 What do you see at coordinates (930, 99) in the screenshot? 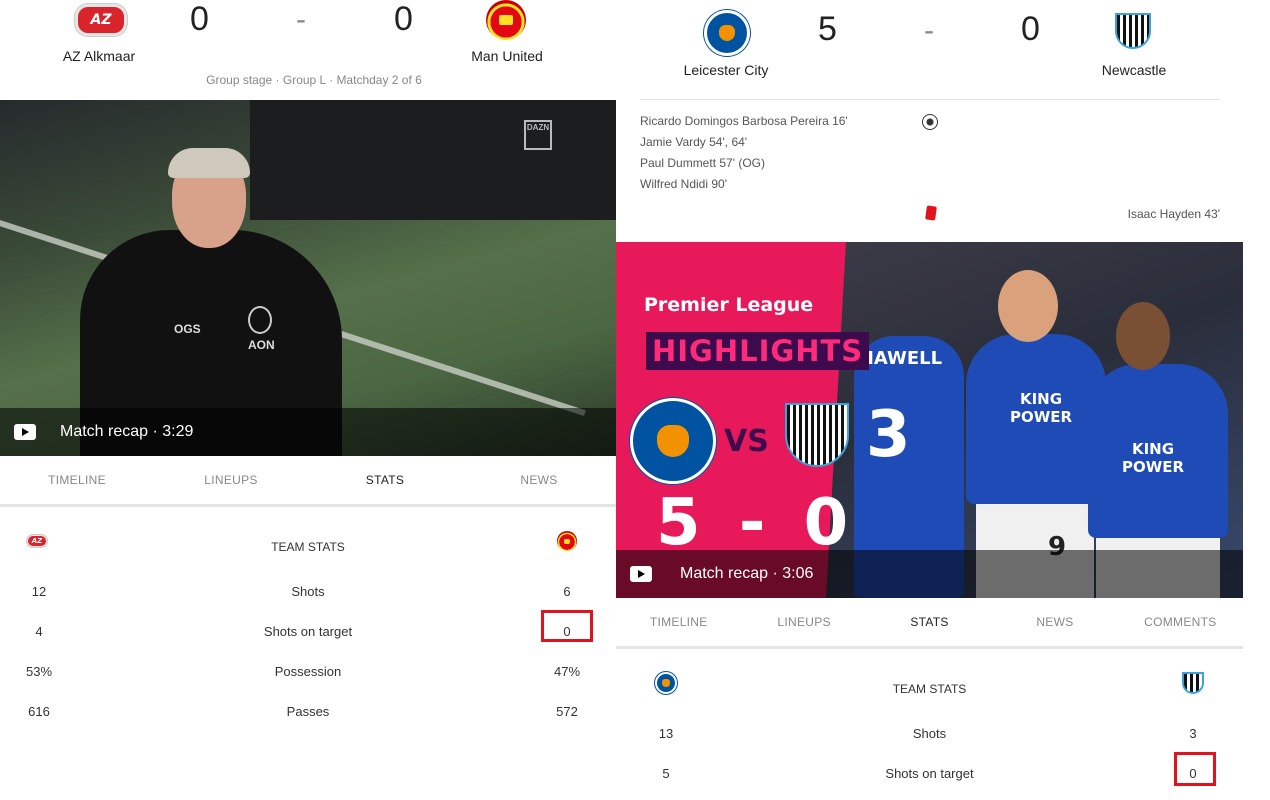
I see `header-divider` at bounding box center [930, 99].